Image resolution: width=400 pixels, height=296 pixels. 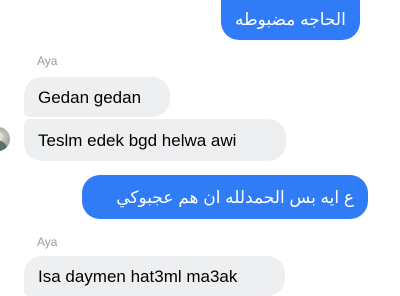 I want to click on incoming-message-bubble: Isa daymen hat3ml ma3ak, so click(x=154, y=276).